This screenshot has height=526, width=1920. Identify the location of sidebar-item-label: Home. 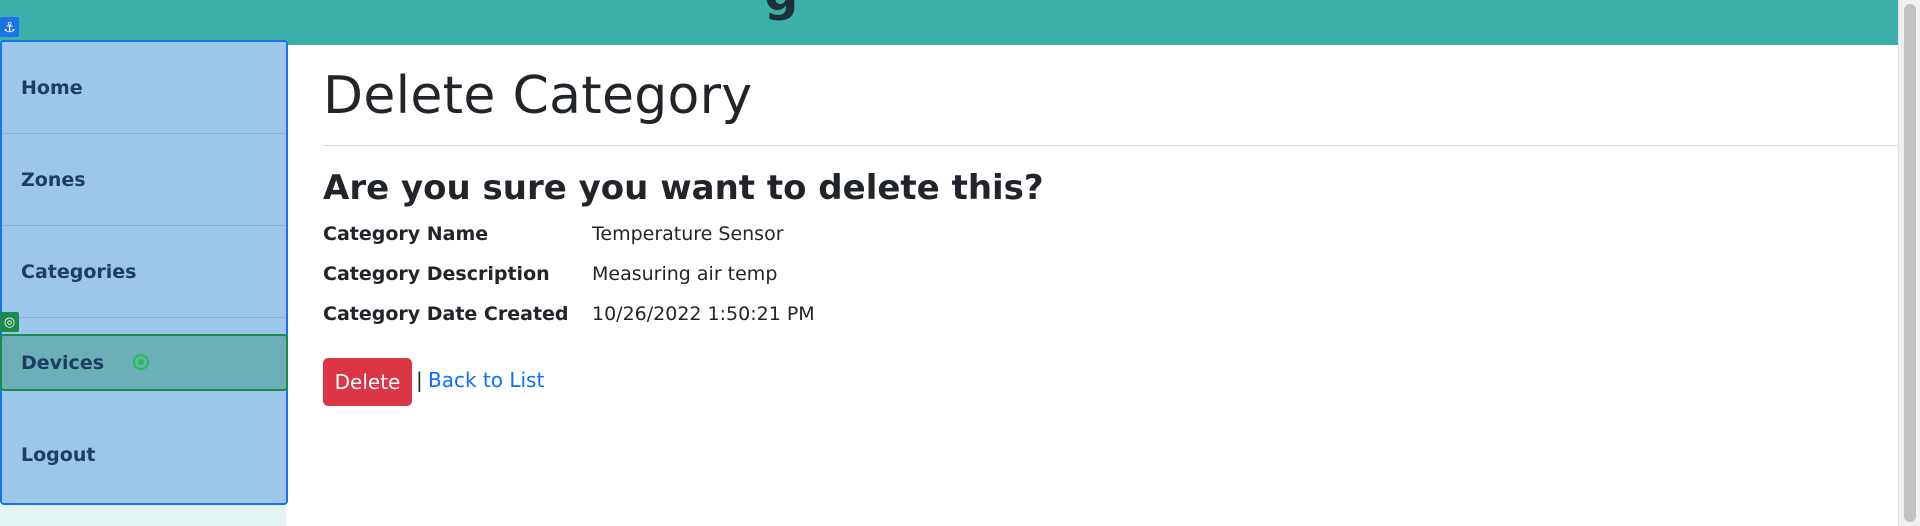
(52, 87).